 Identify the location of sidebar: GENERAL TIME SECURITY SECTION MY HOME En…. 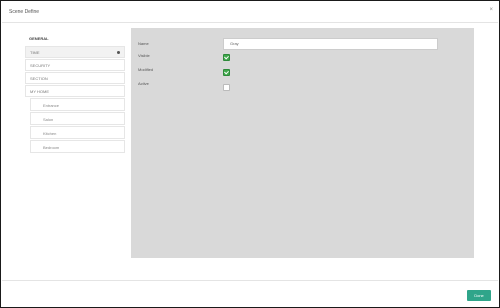
(75, 93).